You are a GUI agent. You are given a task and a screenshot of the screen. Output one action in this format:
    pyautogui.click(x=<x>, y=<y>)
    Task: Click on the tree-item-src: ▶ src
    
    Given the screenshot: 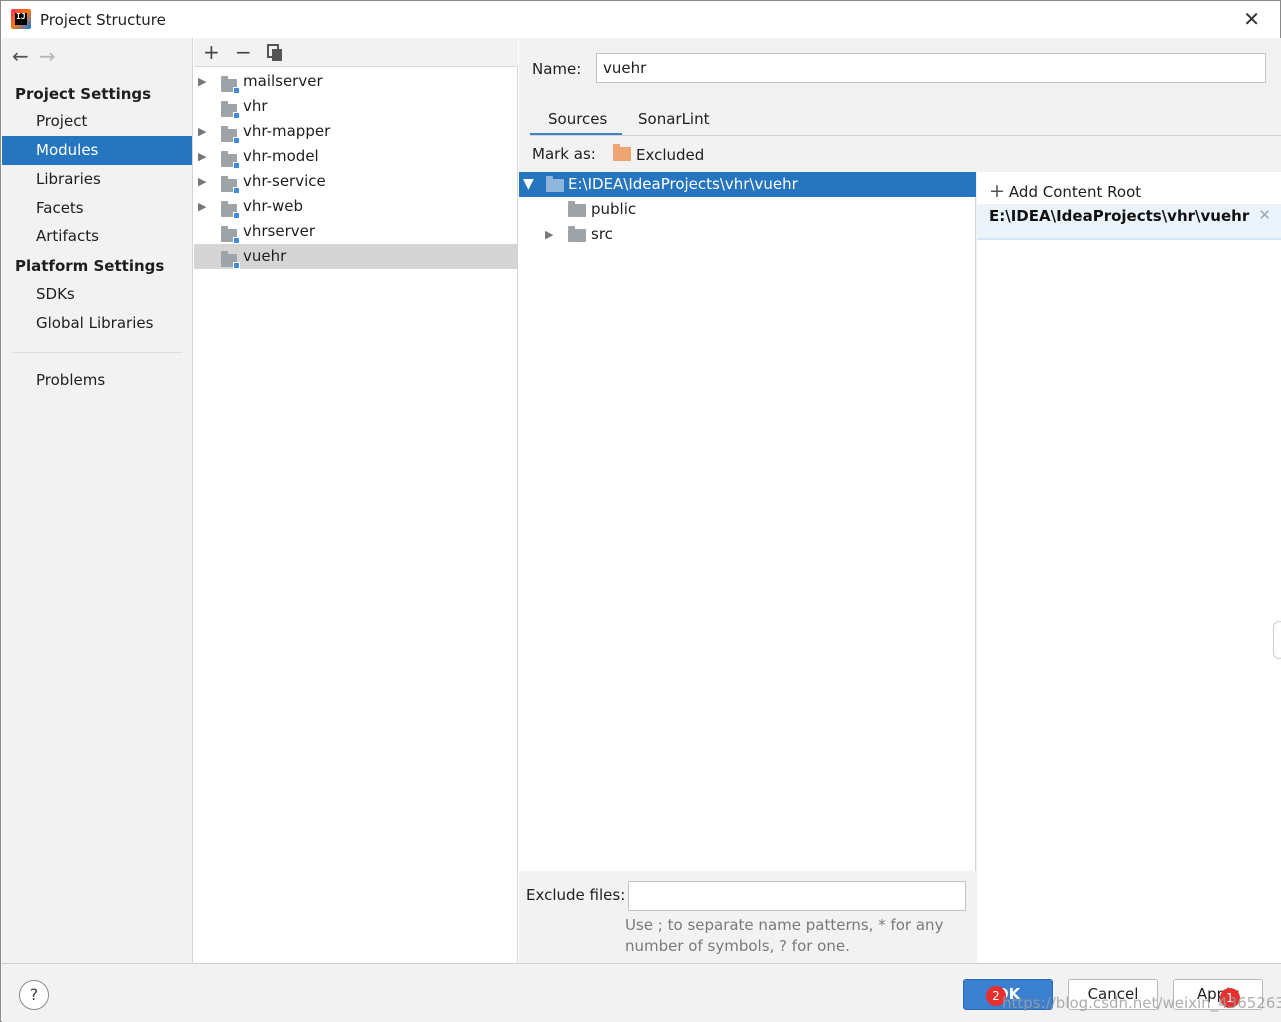 What is the action you would take?
    pyautogui.click(x=747, y=234)
    